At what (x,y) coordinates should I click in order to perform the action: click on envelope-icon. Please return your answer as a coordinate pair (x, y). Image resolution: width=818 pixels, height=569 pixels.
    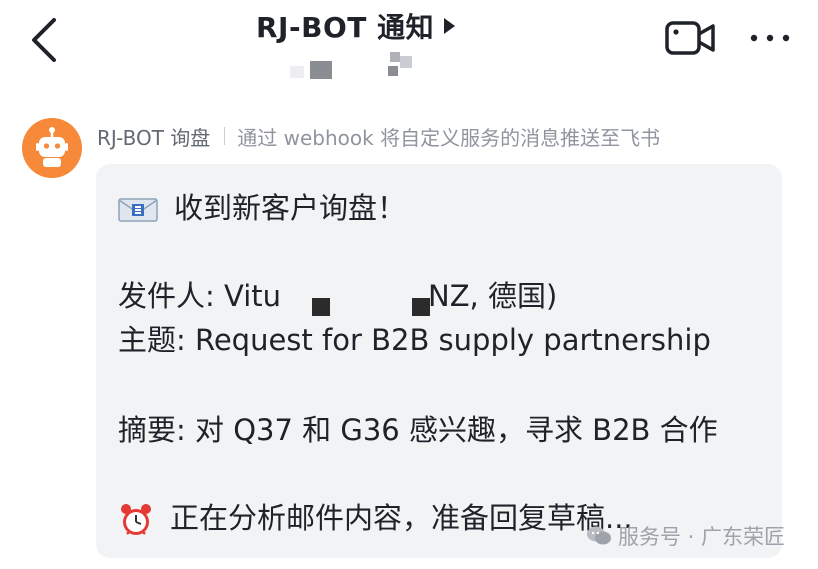
    Looking at the image, I should click on (138, 210).